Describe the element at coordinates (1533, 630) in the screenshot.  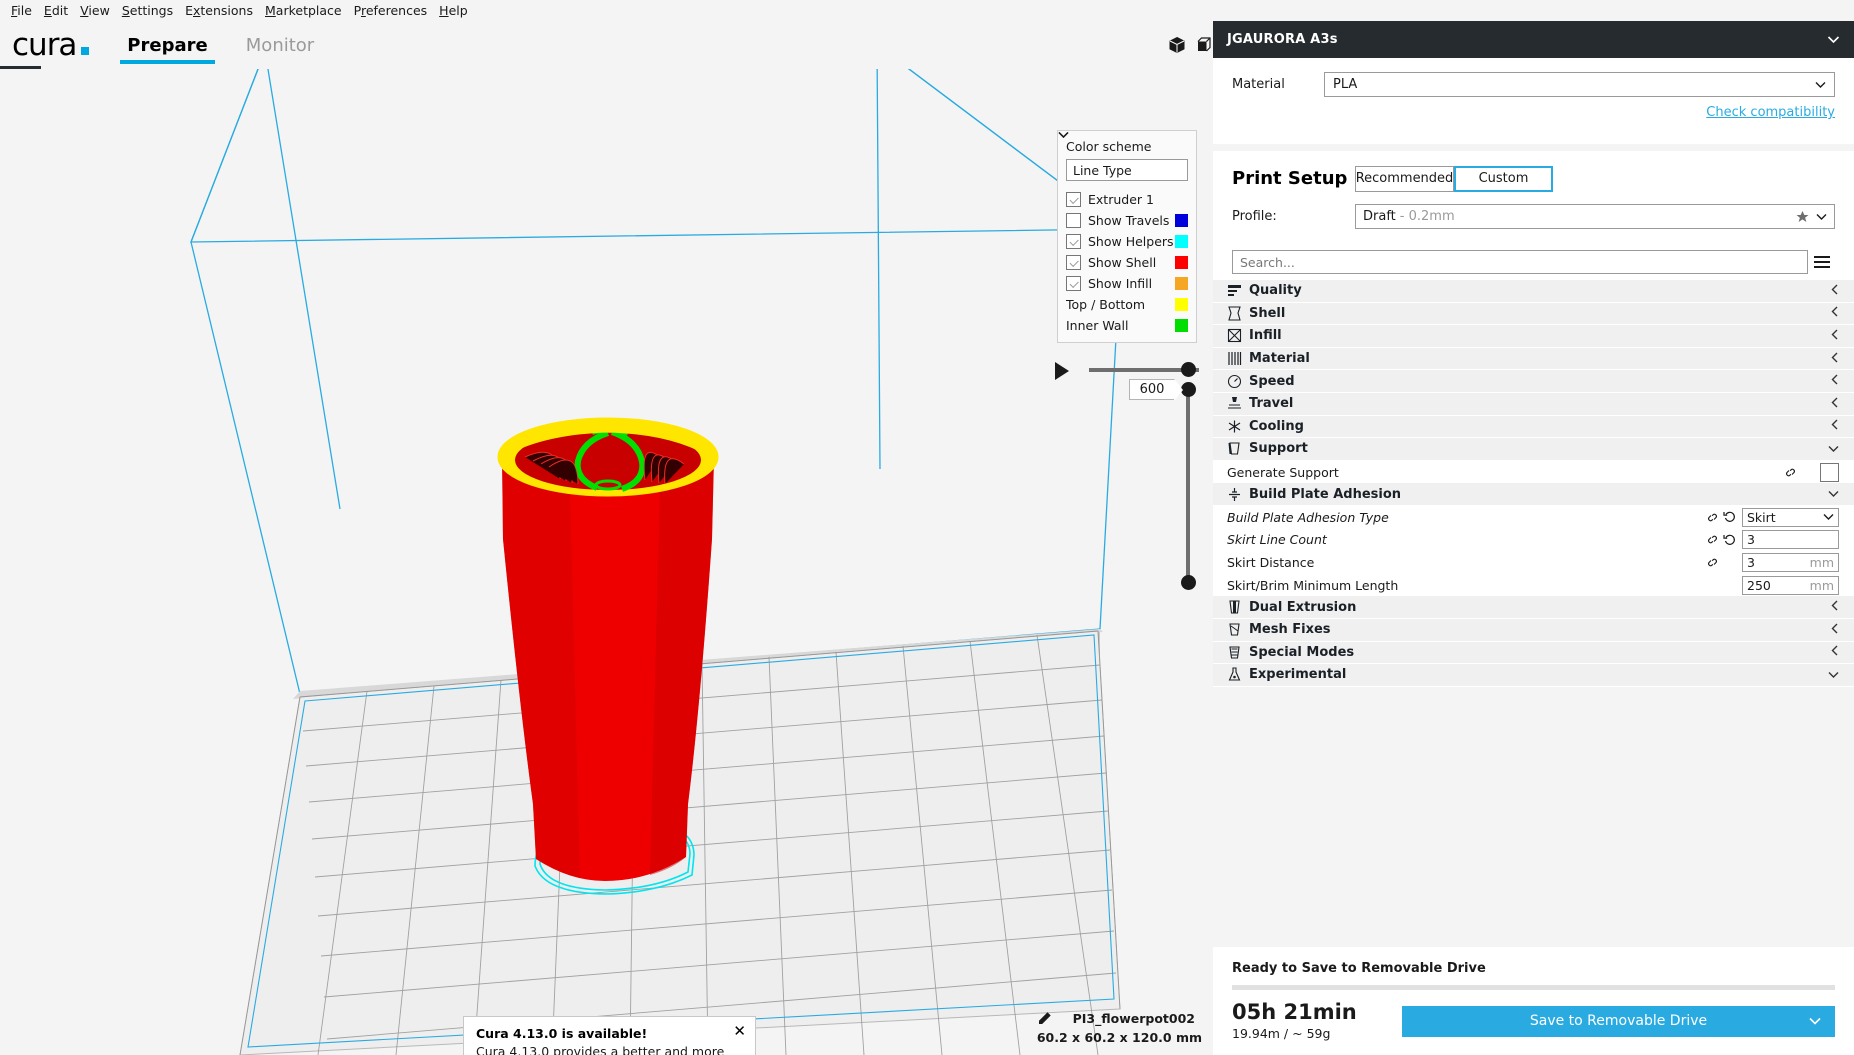
I see `settings-category-mesh-fixes: Mesh Fixes` at that location.